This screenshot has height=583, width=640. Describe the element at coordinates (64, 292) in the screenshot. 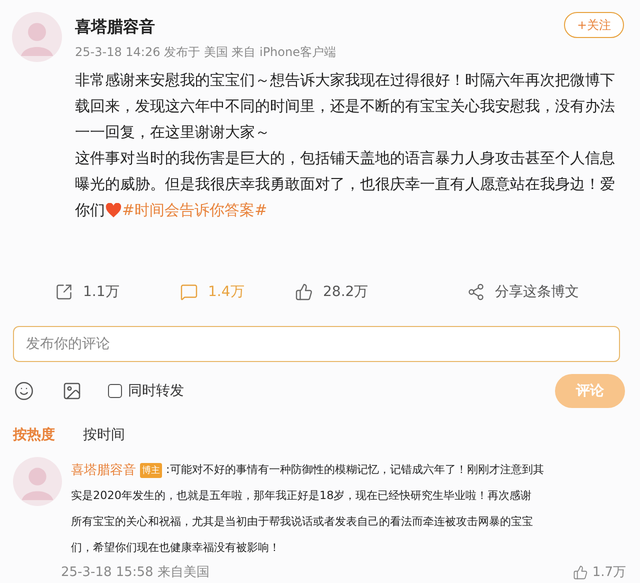

I see `repost-icon` at that location.